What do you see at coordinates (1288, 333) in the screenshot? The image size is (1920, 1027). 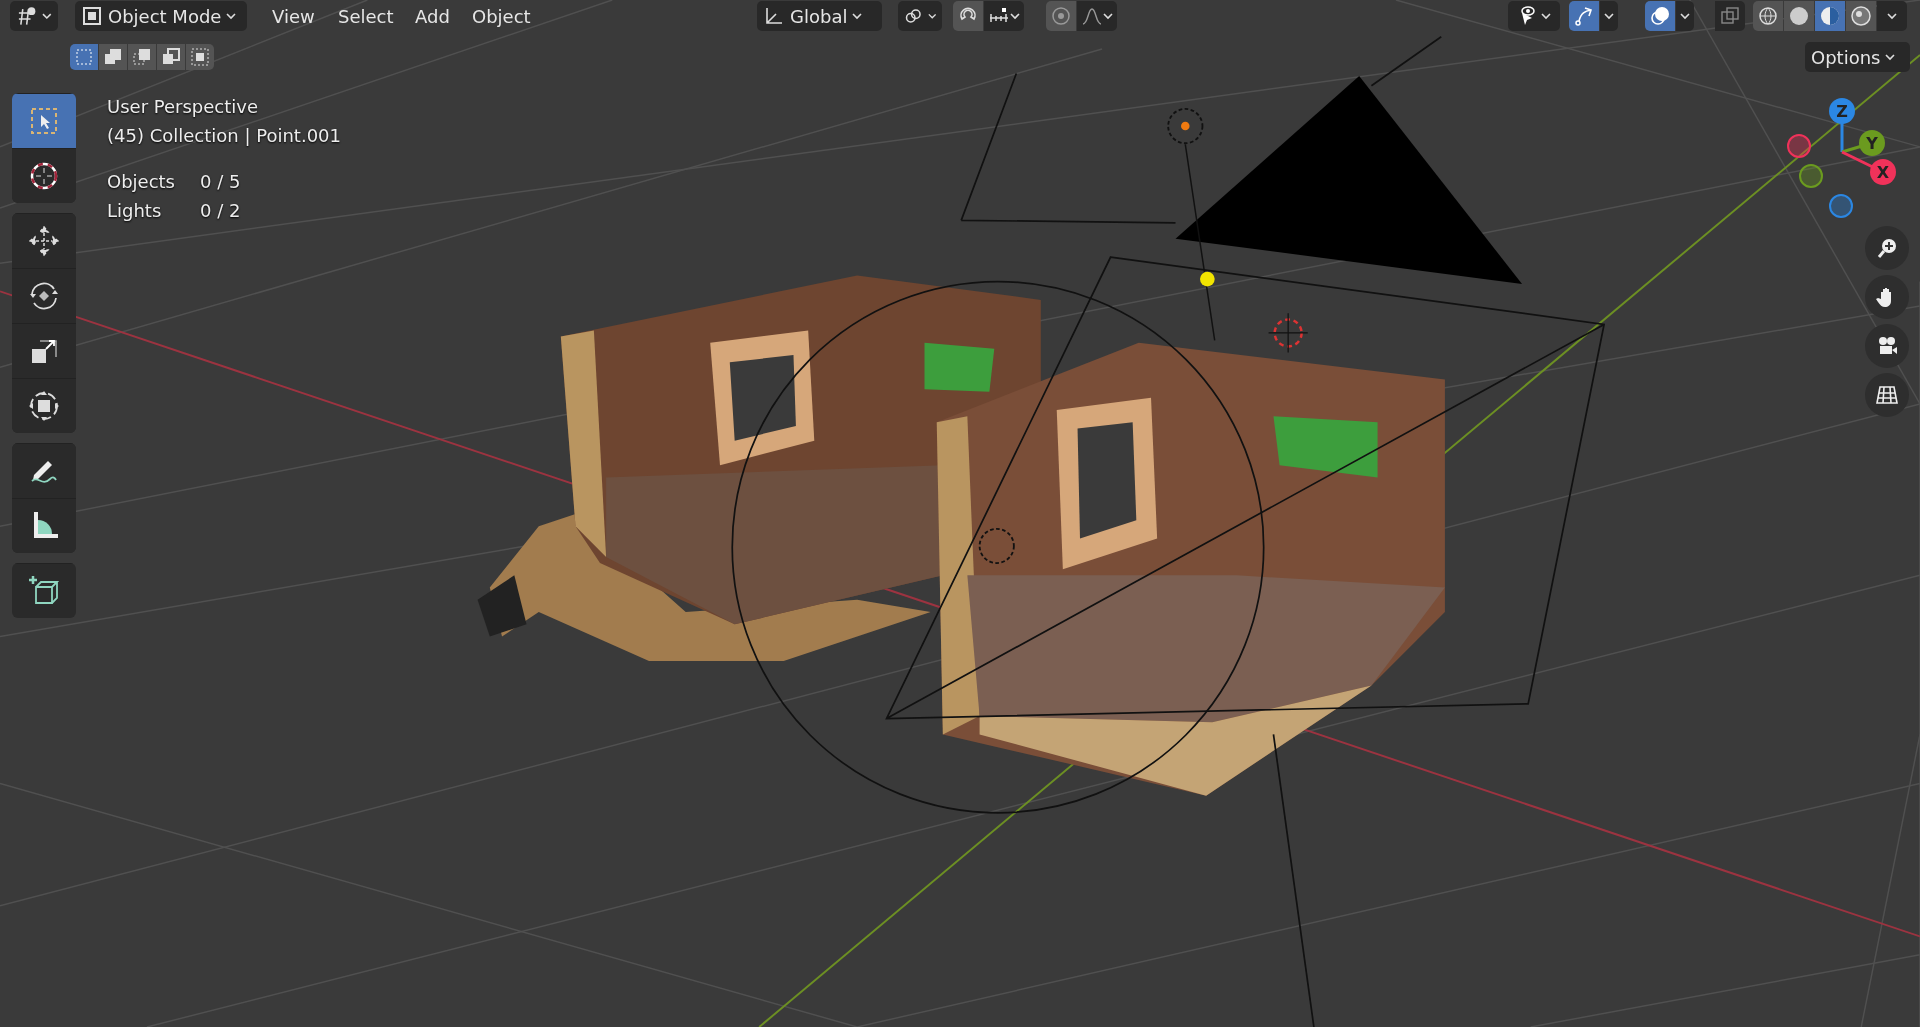 I see `3d-cursor-icon` at bounding box center [1288, 333].